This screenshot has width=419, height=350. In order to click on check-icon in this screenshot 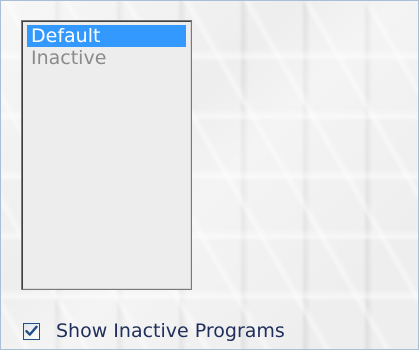, I will do `click(31, 330)`.